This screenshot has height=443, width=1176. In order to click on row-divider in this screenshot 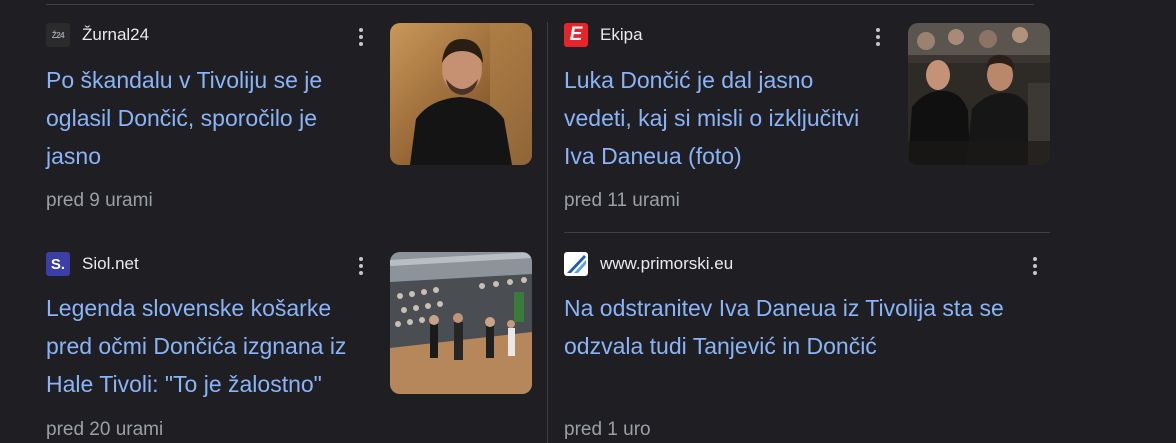, I will do `click(807, 232)`.